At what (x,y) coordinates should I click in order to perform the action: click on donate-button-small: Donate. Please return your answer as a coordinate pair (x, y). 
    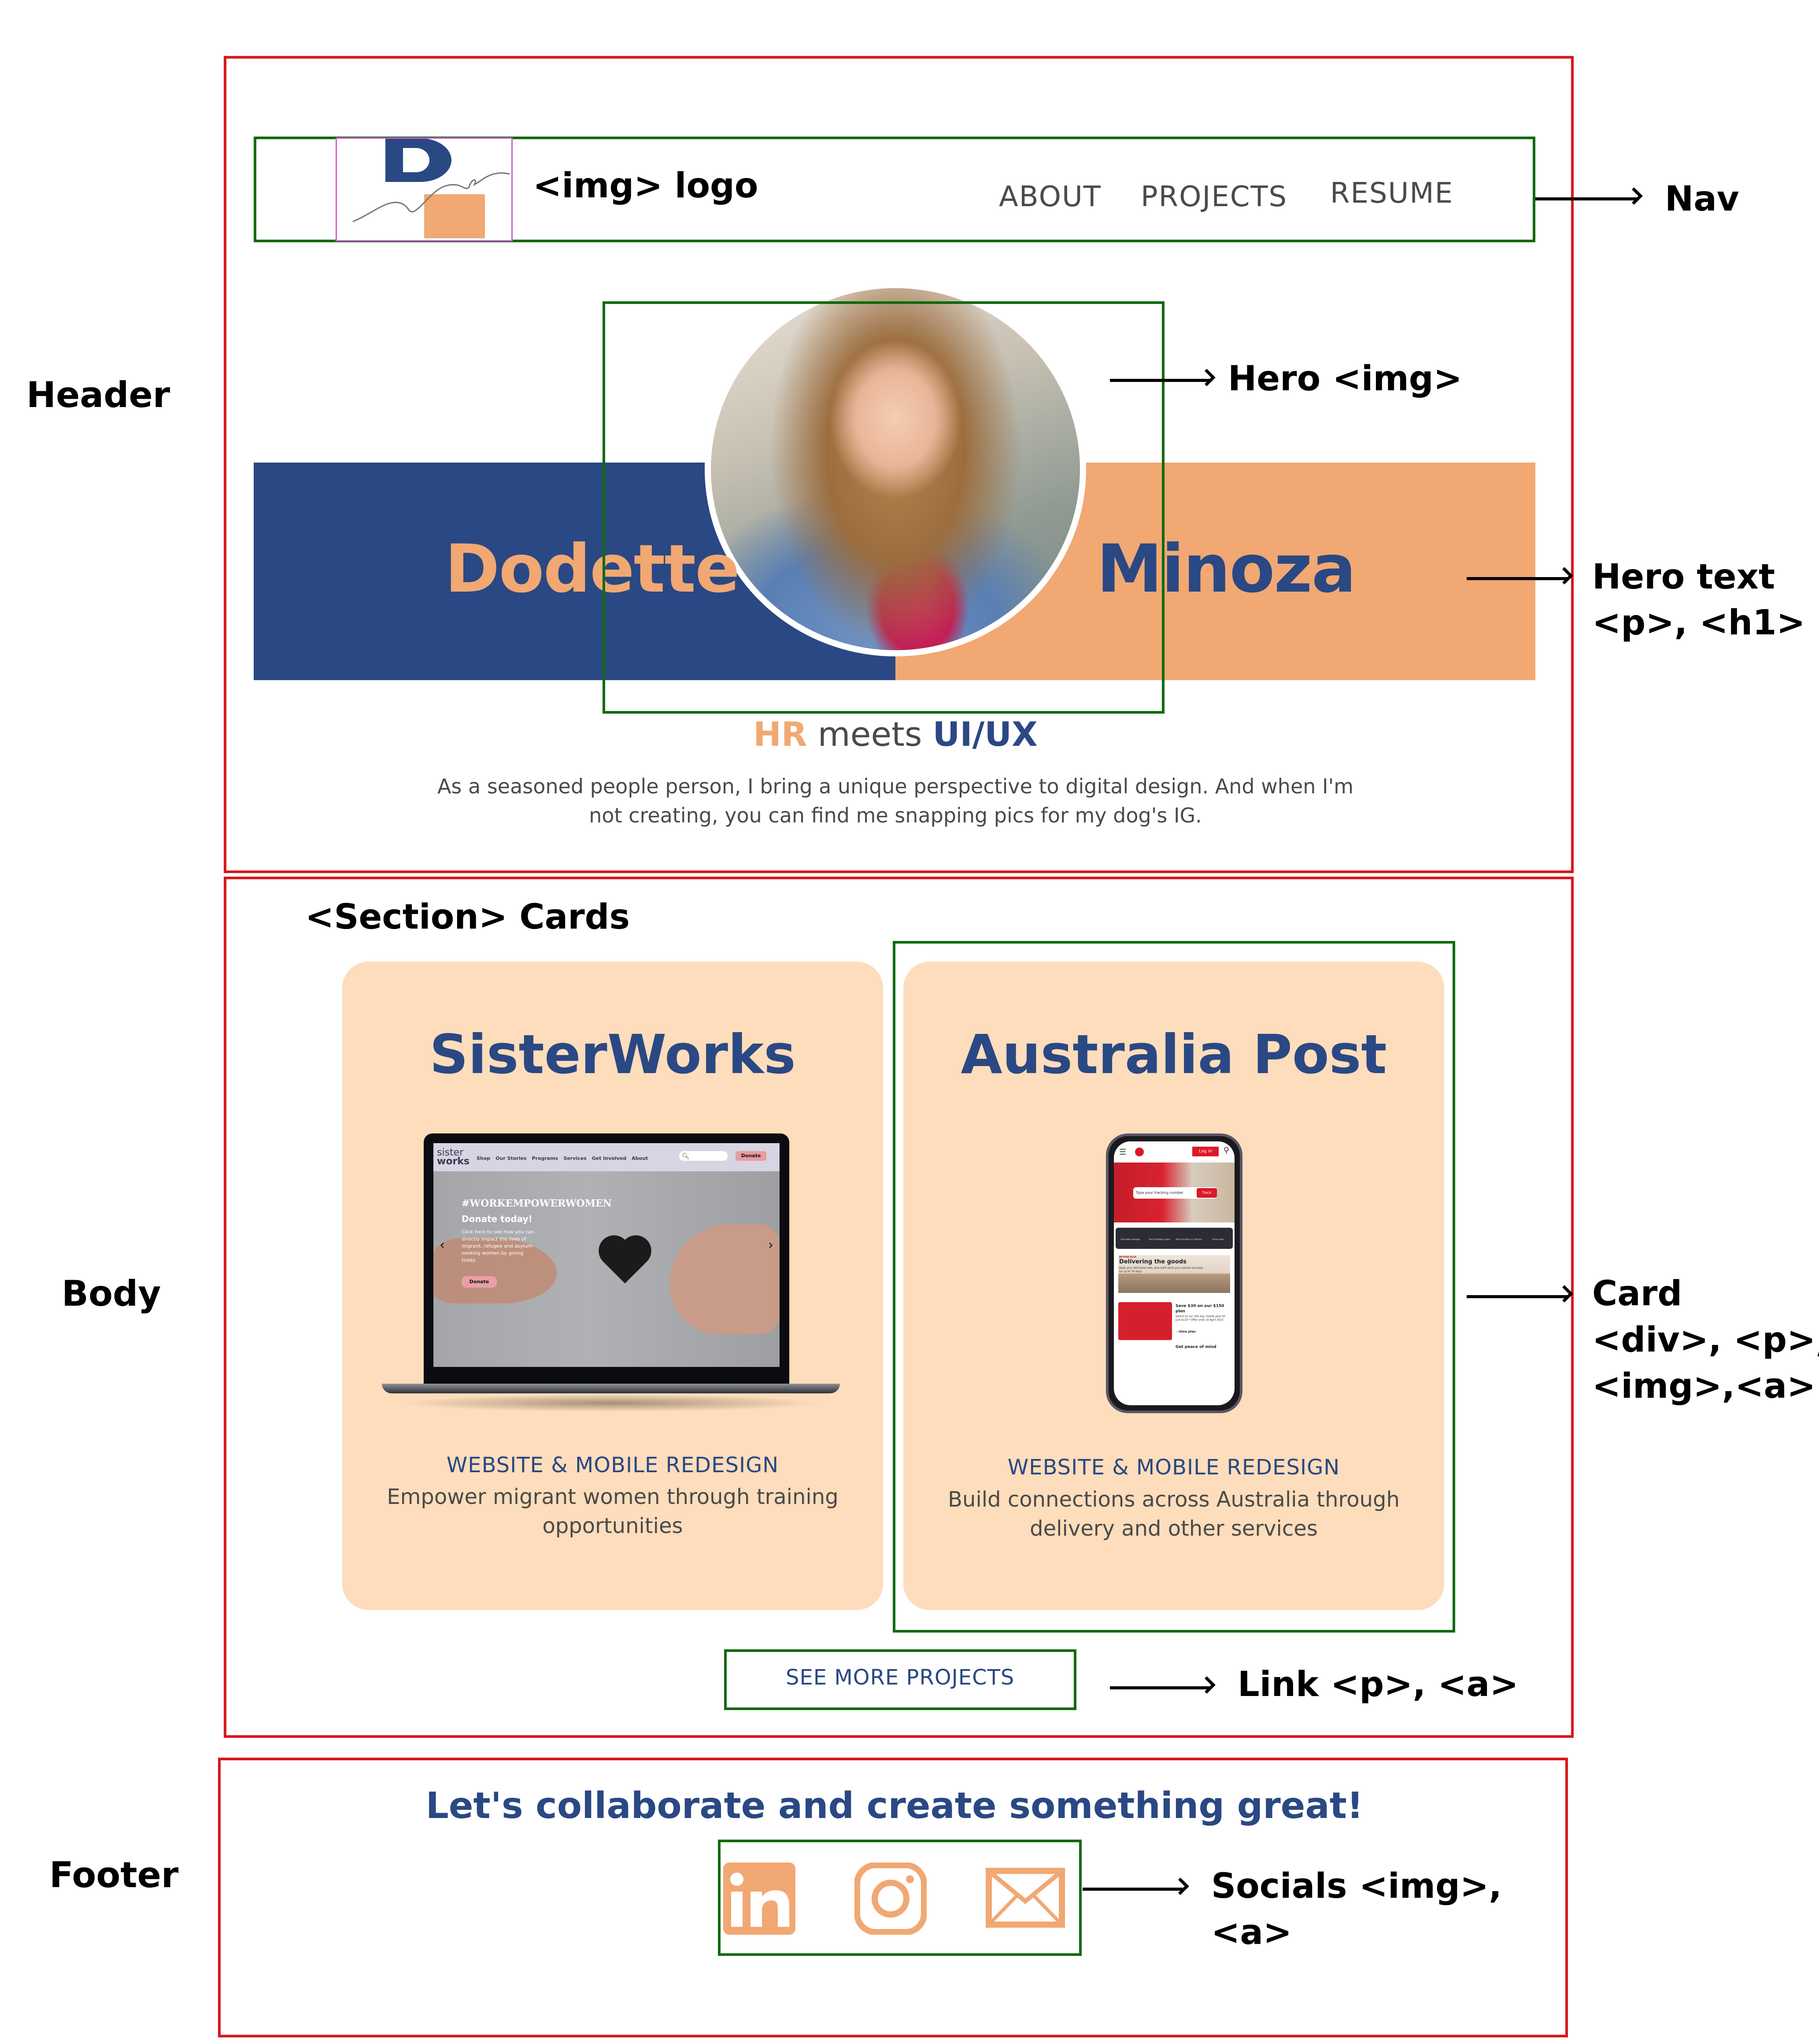
    Looking at the image, I should click on (751, 1156).